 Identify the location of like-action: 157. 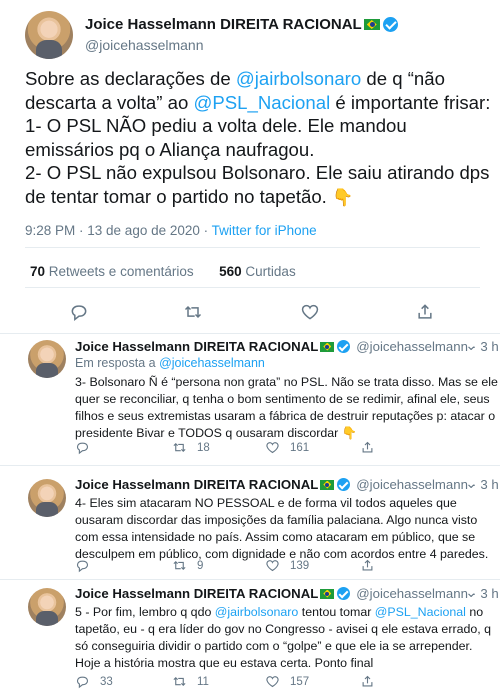
(287, 681).